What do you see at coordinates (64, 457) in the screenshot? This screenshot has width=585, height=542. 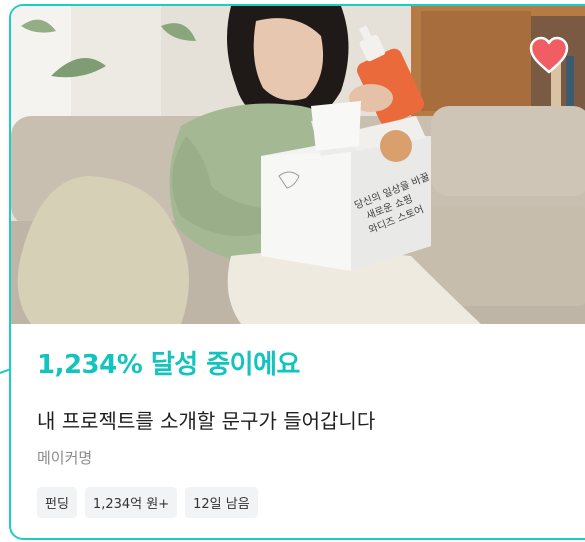 I see `maker-name: 메이커명` at bounding box center [64, 457].